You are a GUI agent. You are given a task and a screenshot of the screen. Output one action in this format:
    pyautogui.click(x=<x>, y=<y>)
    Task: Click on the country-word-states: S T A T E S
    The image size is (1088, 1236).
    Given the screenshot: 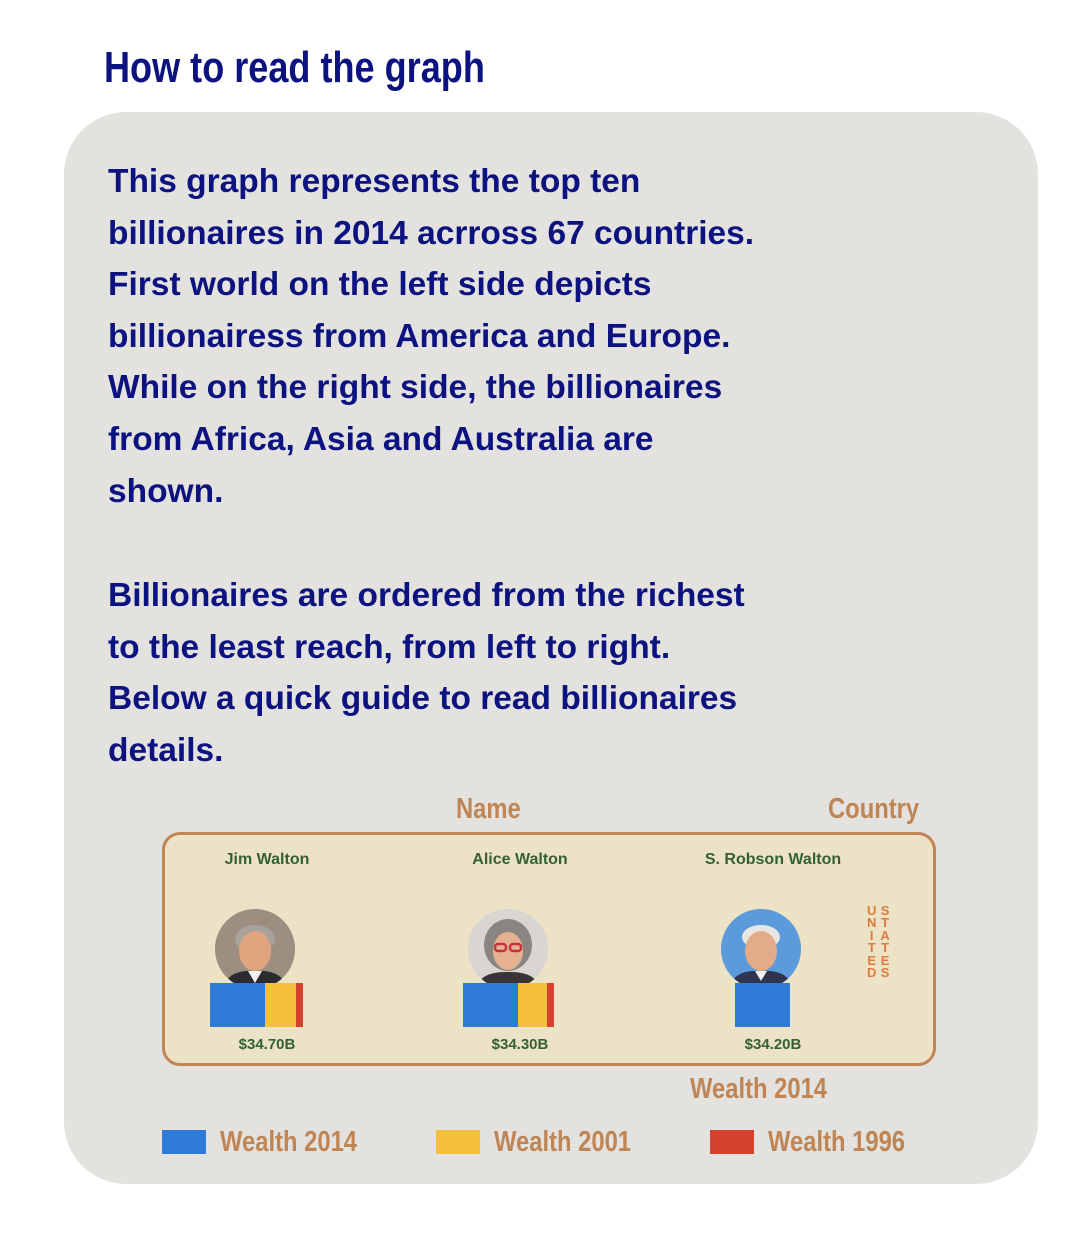 What is the action you would take?
    pyautogui.click(x=885, y=942)
    